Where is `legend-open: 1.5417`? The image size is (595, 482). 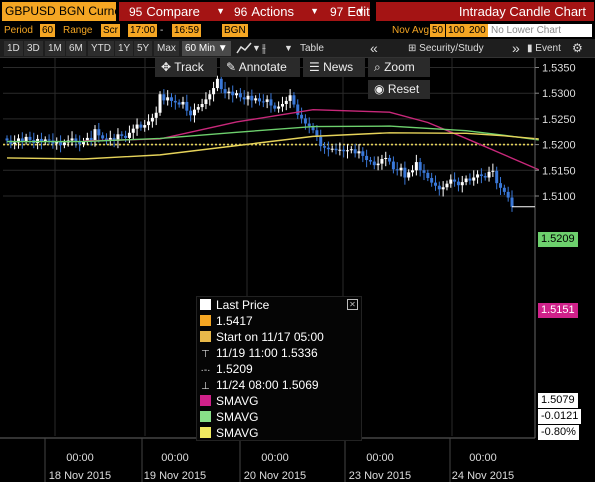
legend-open: 1.5417 is located at coordinates (226, 321).